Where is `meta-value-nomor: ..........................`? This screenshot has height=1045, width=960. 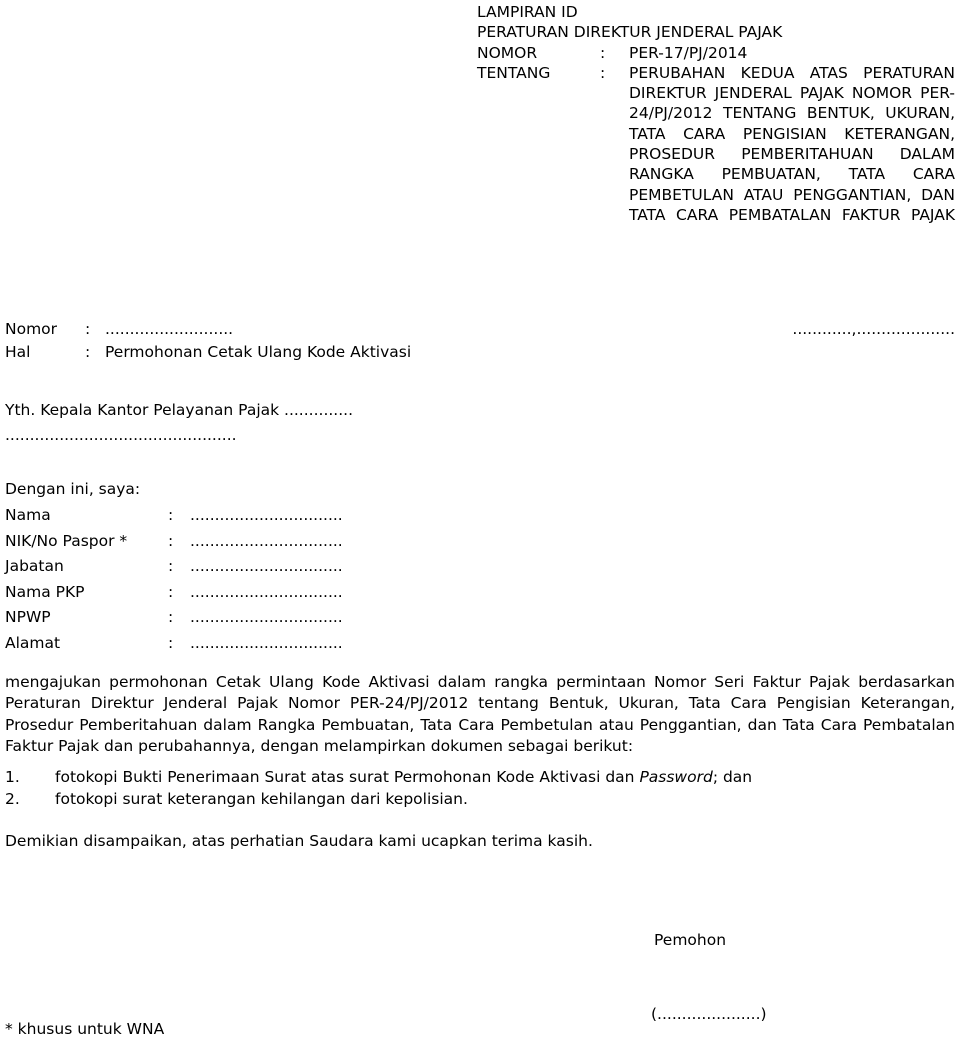 meta-value-nomor: .......................... is located at coordinates (169, 329).